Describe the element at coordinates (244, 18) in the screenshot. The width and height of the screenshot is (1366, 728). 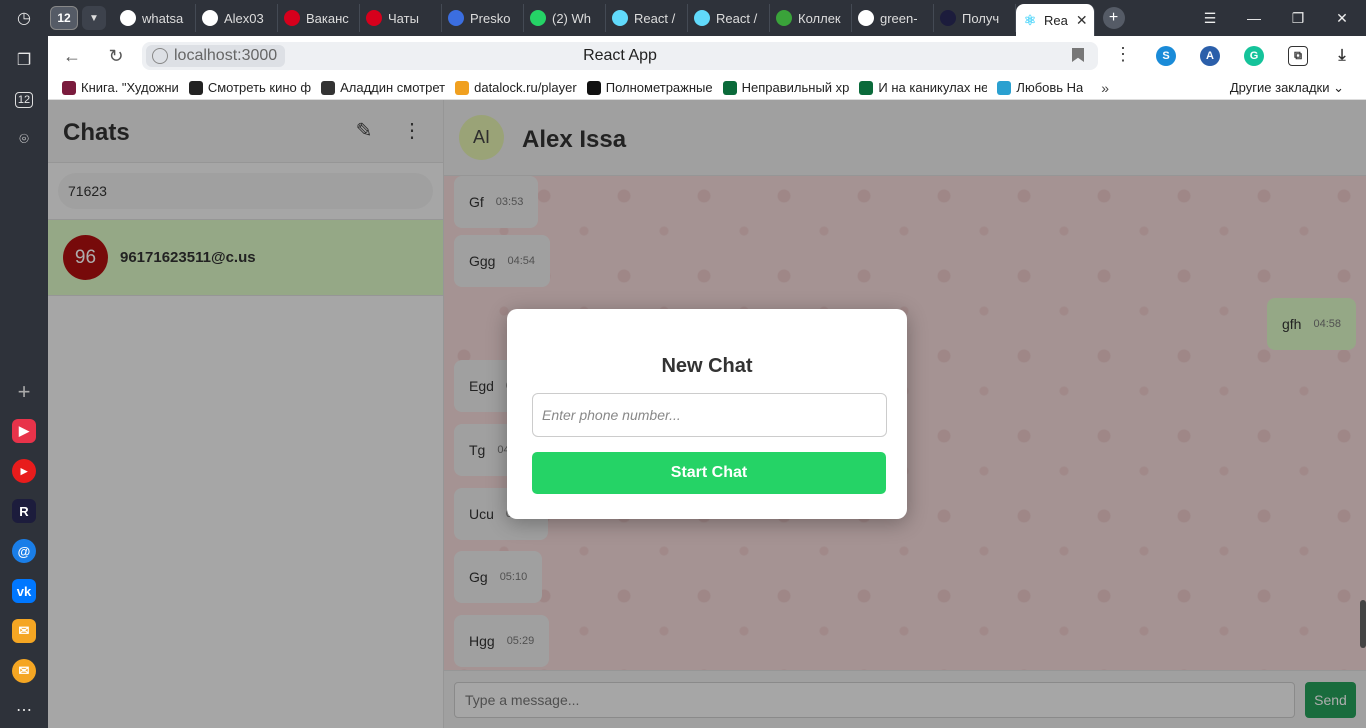
I see `tab-label: Alex03` at that location.